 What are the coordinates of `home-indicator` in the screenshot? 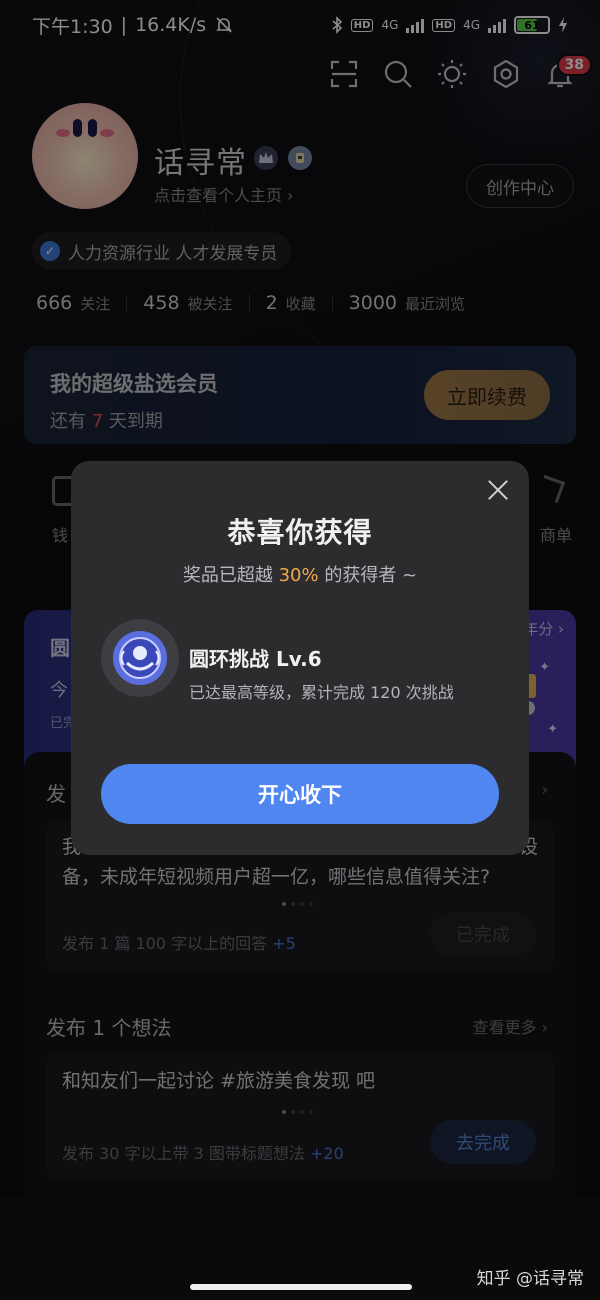 It's located at (301, 1287).